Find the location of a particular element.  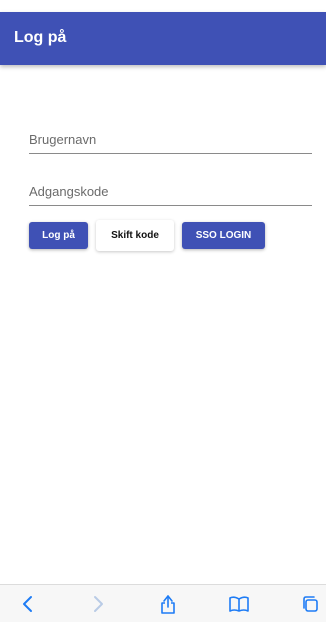

tabs-icon is located at coordinates (310, 604).